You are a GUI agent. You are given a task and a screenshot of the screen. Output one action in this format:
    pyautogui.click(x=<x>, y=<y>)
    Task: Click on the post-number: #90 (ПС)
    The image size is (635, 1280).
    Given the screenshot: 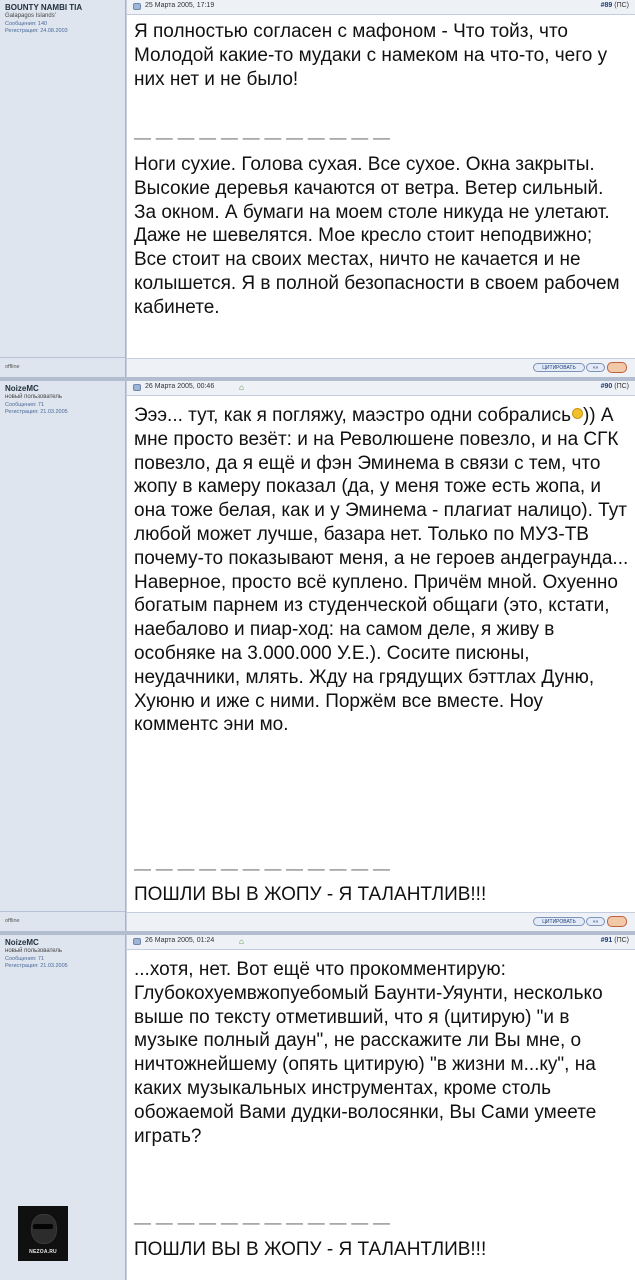 What is the action you would take?
    pyautogui.click(x=615, y=386)
    